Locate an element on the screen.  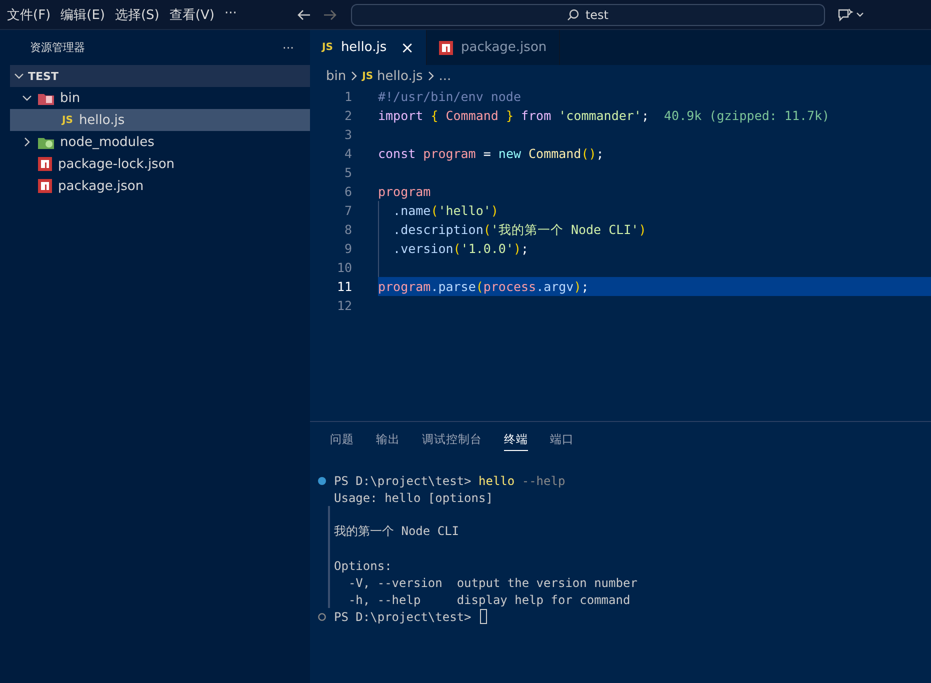
breadcrumb-item: hello.js is located at coordinates (400, 76).